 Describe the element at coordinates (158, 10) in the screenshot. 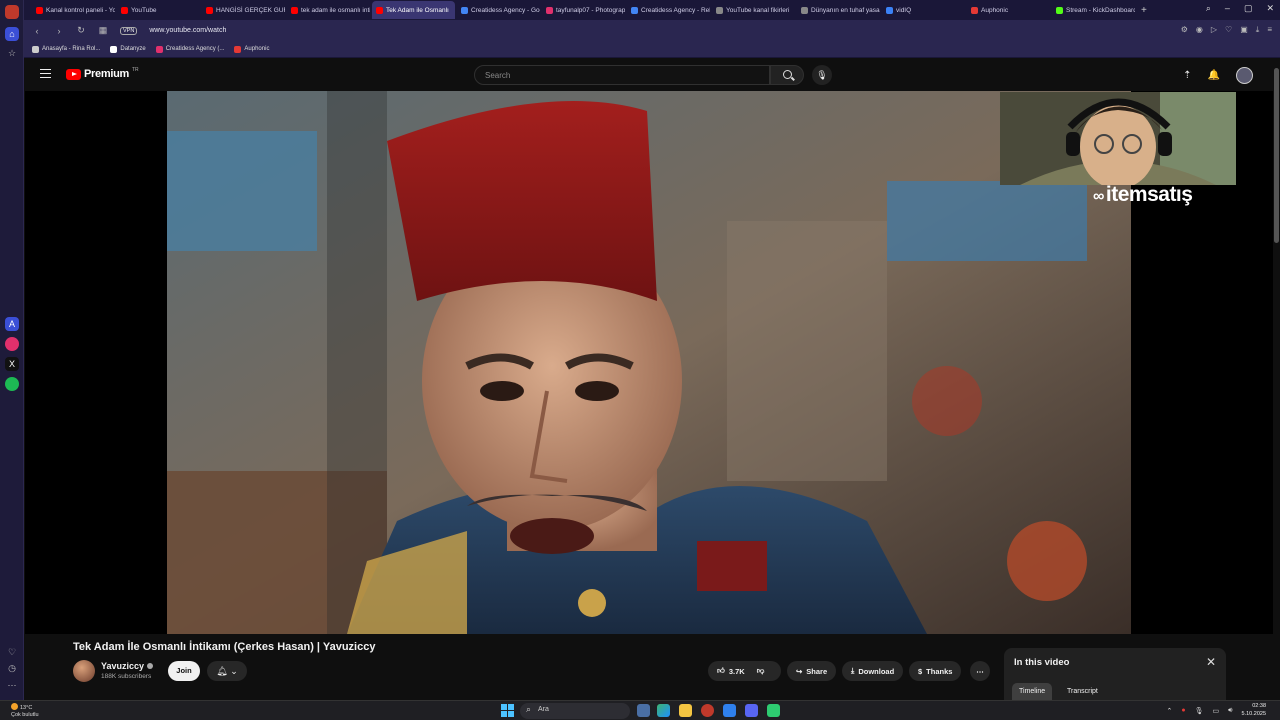

I see `browser-tab: YouTube` at that location.